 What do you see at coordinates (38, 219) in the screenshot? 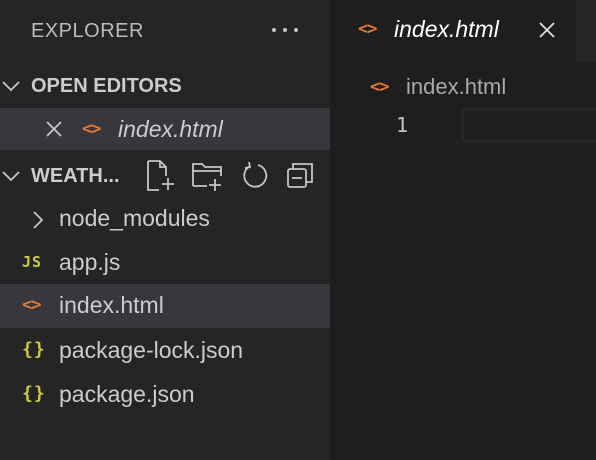
I see `chevron-right-icon` at bounding box center [38, 219].